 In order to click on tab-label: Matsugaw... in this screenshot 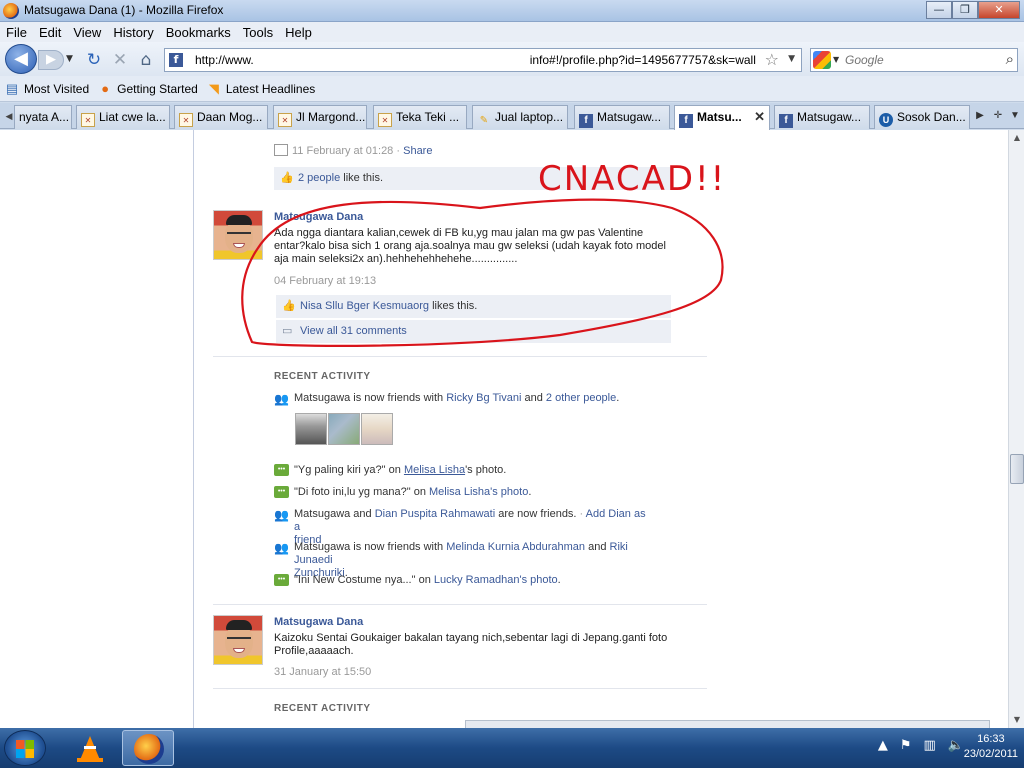, I will do `click(829, 117)`.